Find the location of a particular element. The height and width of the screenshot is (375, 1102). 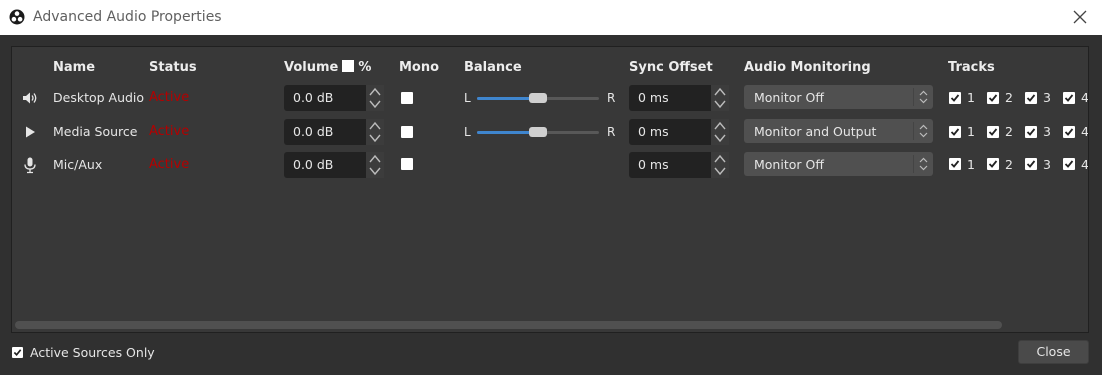

dropdown-divider is located at coordinates (913, 97).